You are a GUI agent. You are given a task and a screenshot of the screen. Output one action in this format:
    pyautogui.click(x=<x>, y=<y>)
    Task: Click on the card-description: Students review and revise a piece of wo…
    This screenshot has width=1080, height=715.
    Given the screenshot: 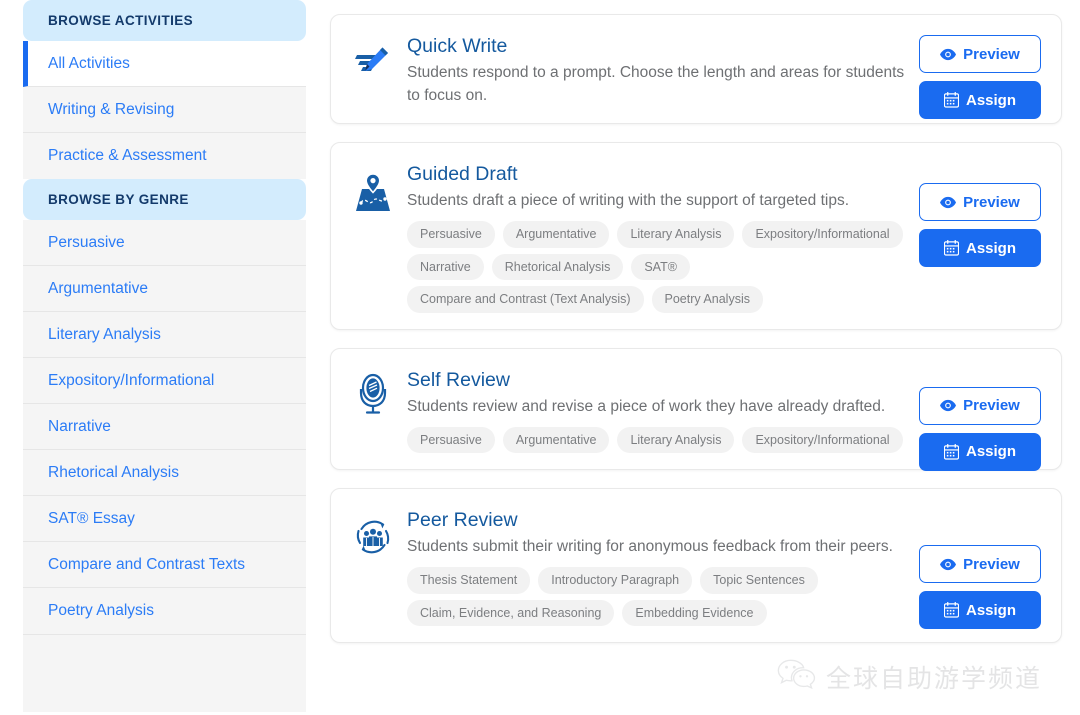 What is the action you would take?
    pyautogui.click(x=646, y=406)
    